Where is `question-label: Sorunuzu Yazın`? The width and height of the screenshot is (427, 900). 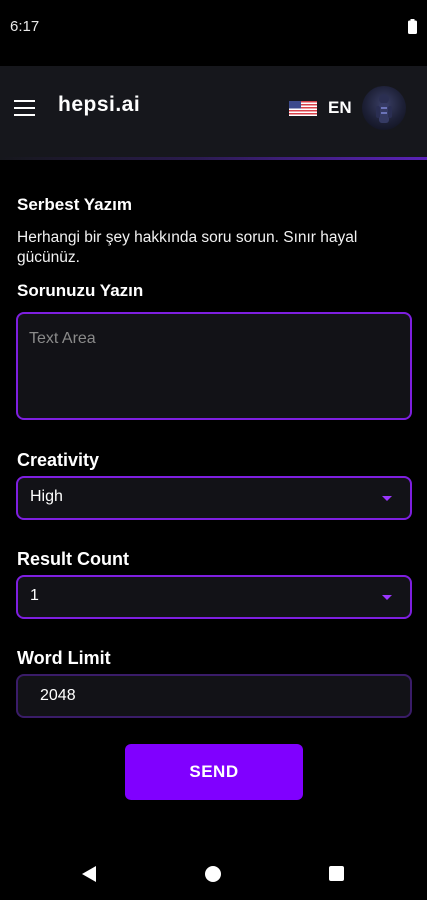
question-label: Sorunuzu Yazın is located at coordinates (80, 290).